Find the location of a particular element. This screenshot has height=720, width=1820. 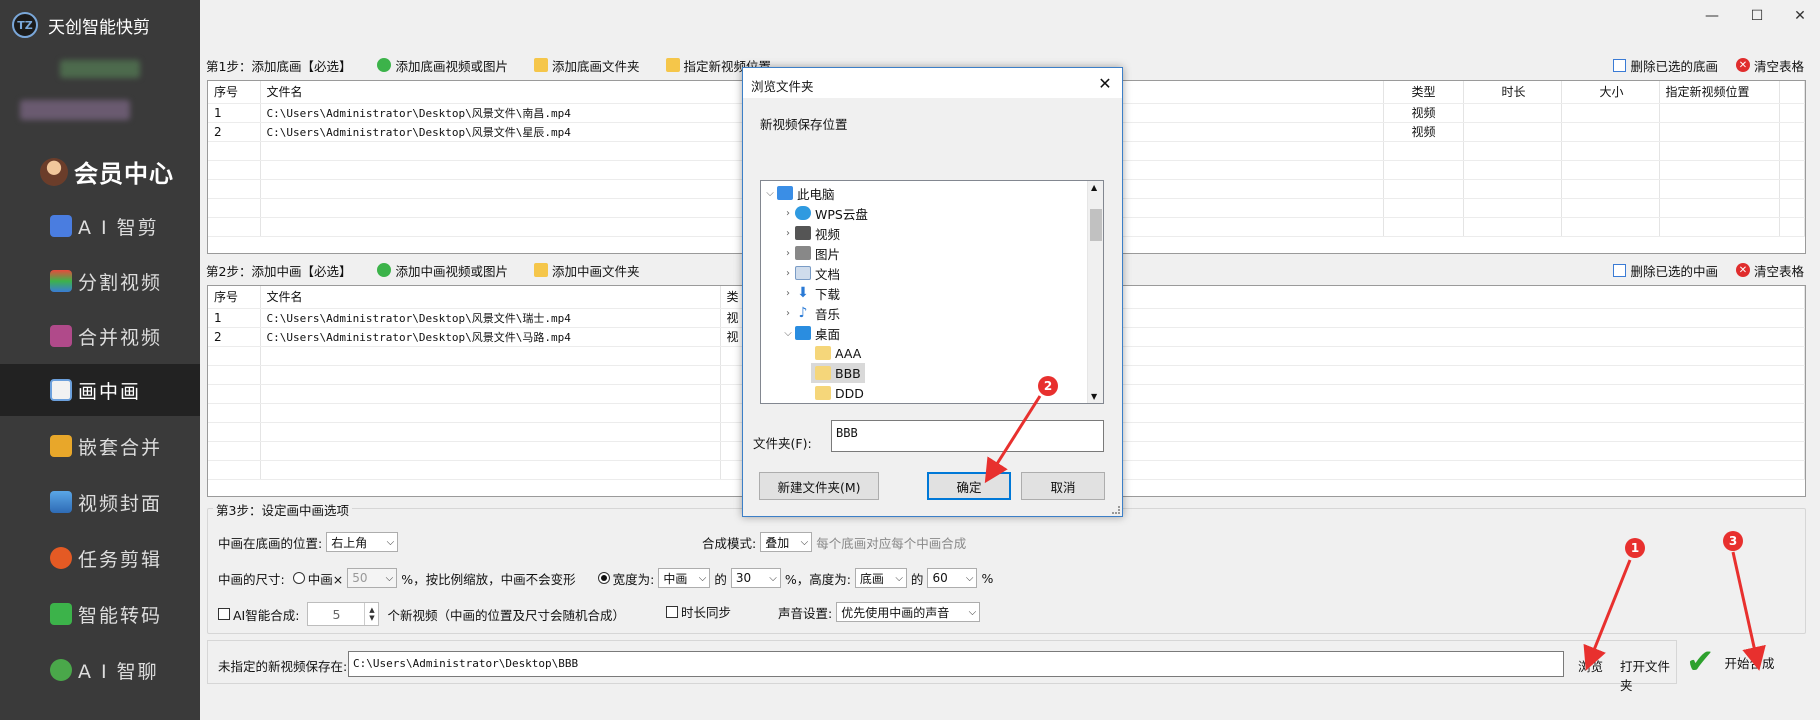

new-folder-button: 新建文件夹(M) is located at coordinates (819, 486).